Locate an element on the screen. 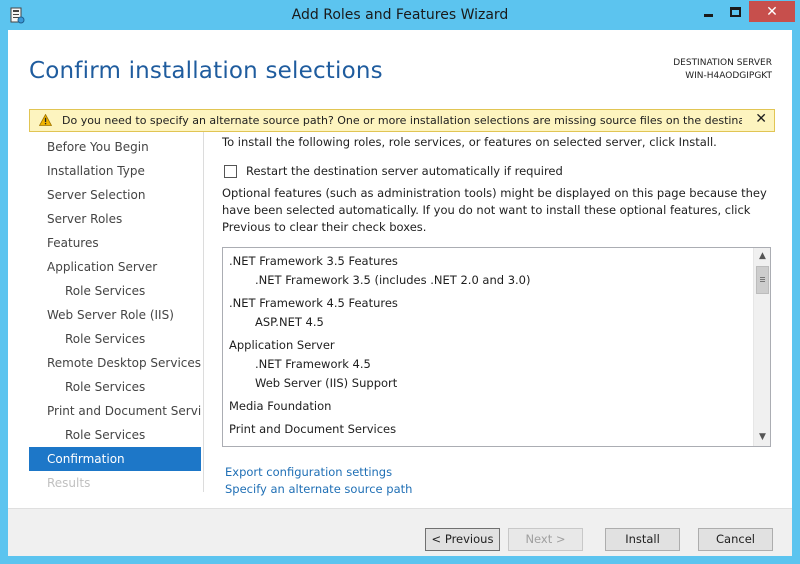  scrollbar-thumb is located at coordinates (762, 280).